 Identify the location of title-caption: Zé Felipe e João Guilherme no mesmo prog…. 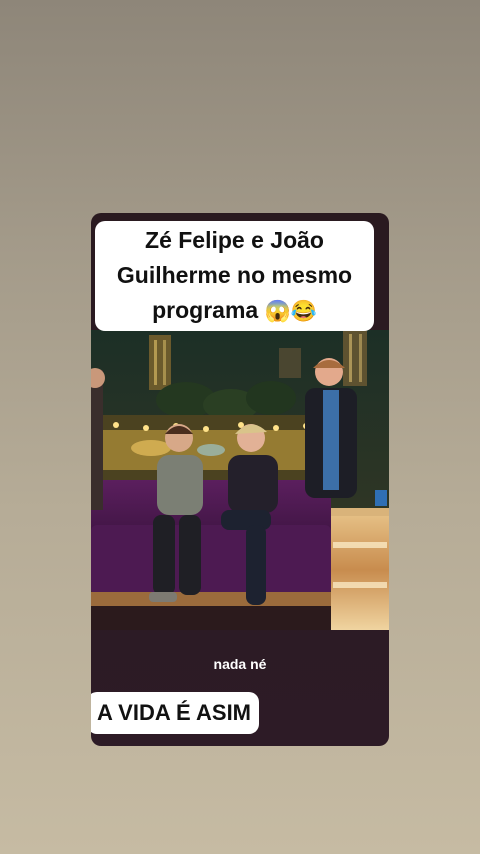
(234, 276).